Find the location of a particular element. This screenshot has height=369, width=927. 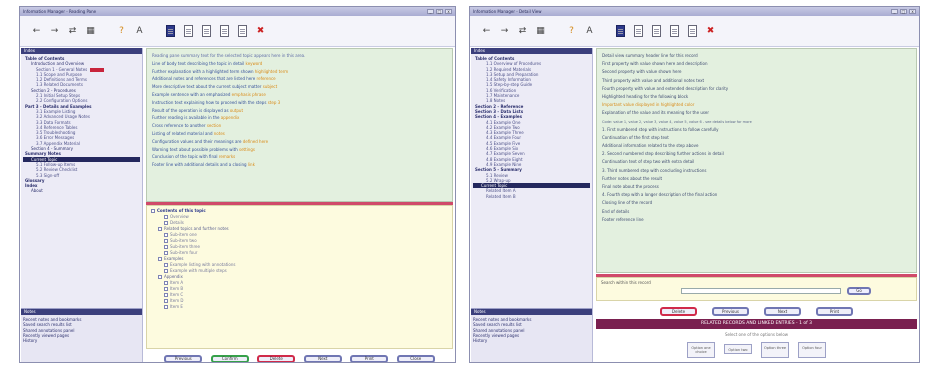

topic-tree-label: Sub-item two is located at coordinates (183, 240).